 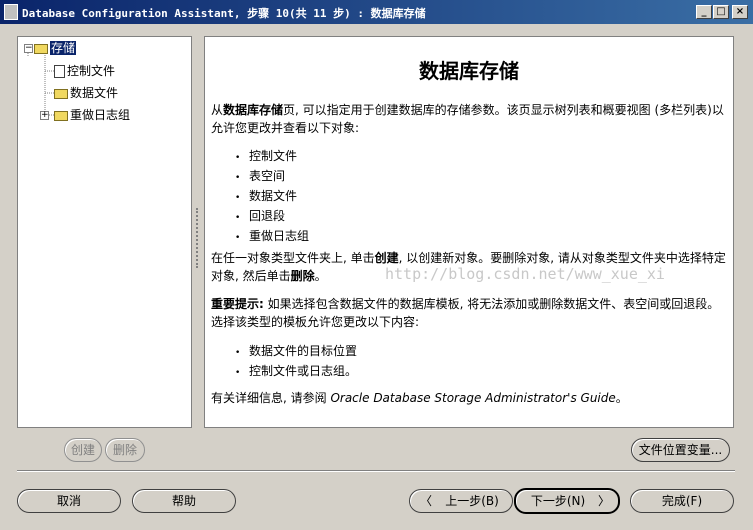 I want to click on changeable-list: 数据文件的目标位置 控制文件或日志组。, so click(x=296, y=362).